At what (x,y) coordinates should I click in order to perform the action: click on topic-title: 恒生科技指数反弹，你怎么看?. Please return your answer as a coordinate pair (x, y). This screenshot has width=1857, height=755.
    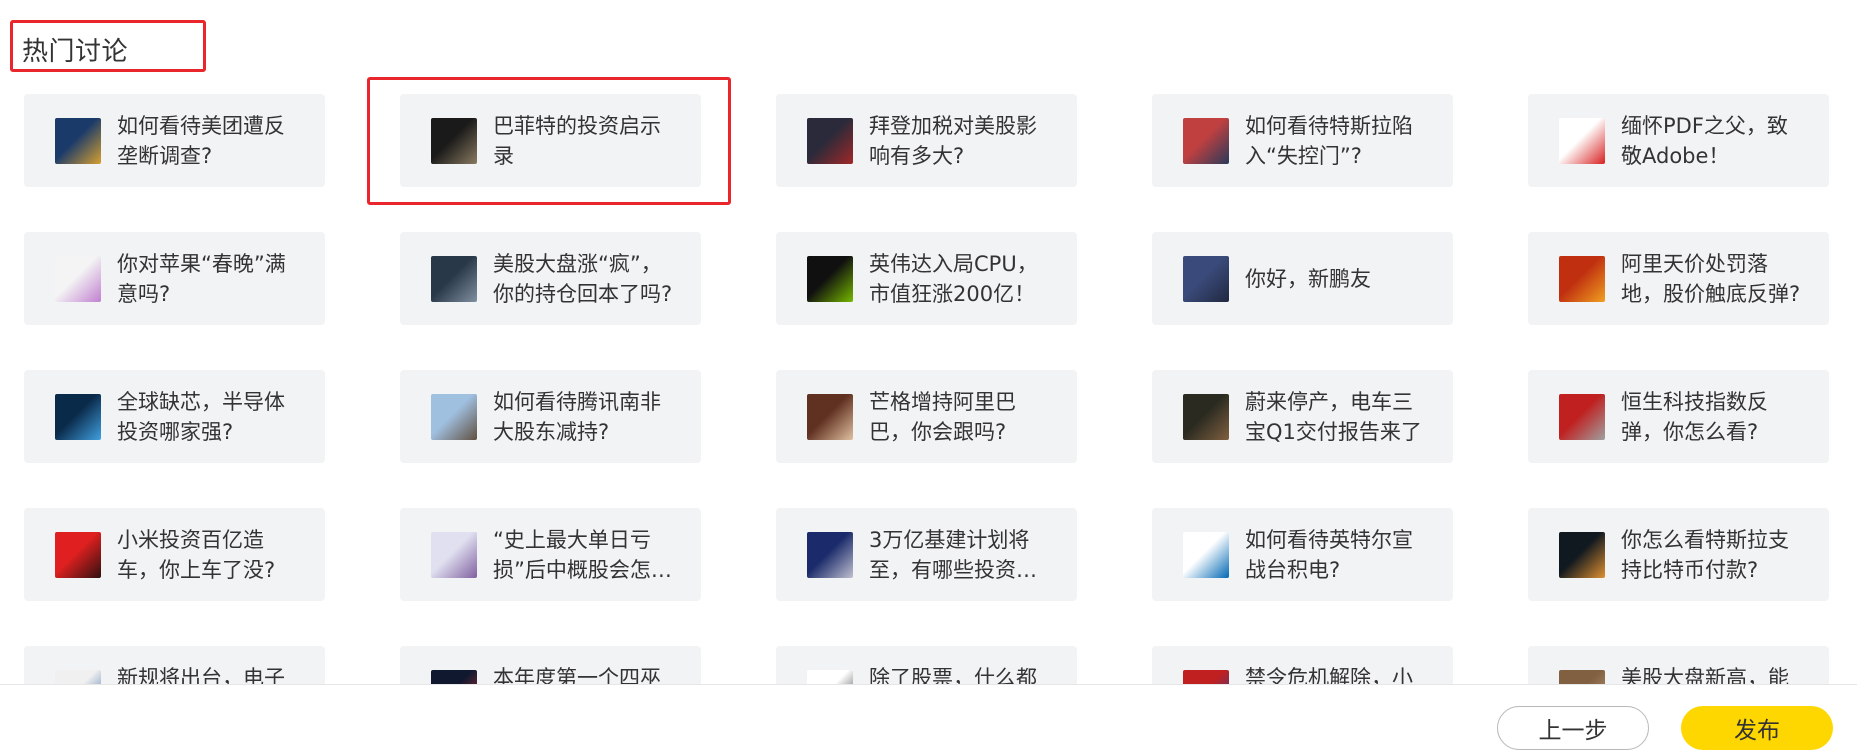
    Looking at the image, I should click on (1694, 416).